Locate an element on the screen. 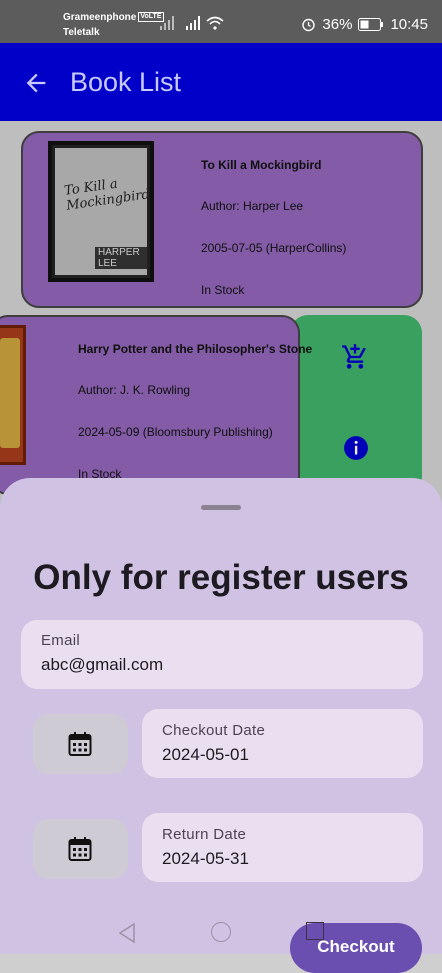  battery-icon is located at coordinates (371, 24).